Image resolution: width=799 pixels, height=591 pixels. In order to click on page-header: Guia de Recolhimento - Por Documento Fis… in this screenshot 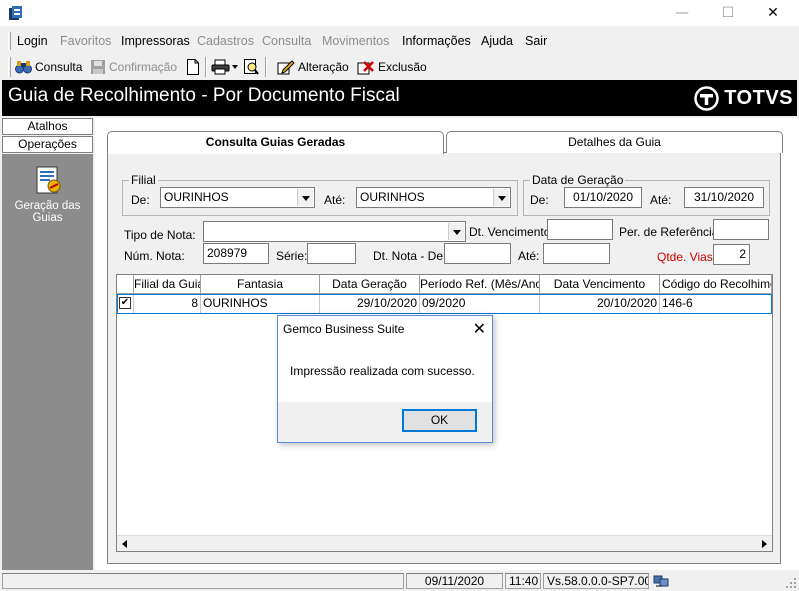, I will do `click(399, 98)`.